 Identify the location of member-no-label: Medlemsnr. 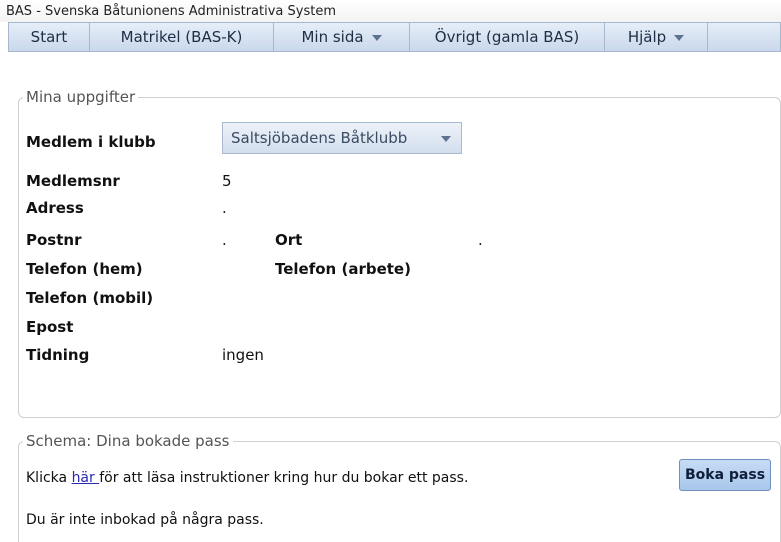
(73, 181).